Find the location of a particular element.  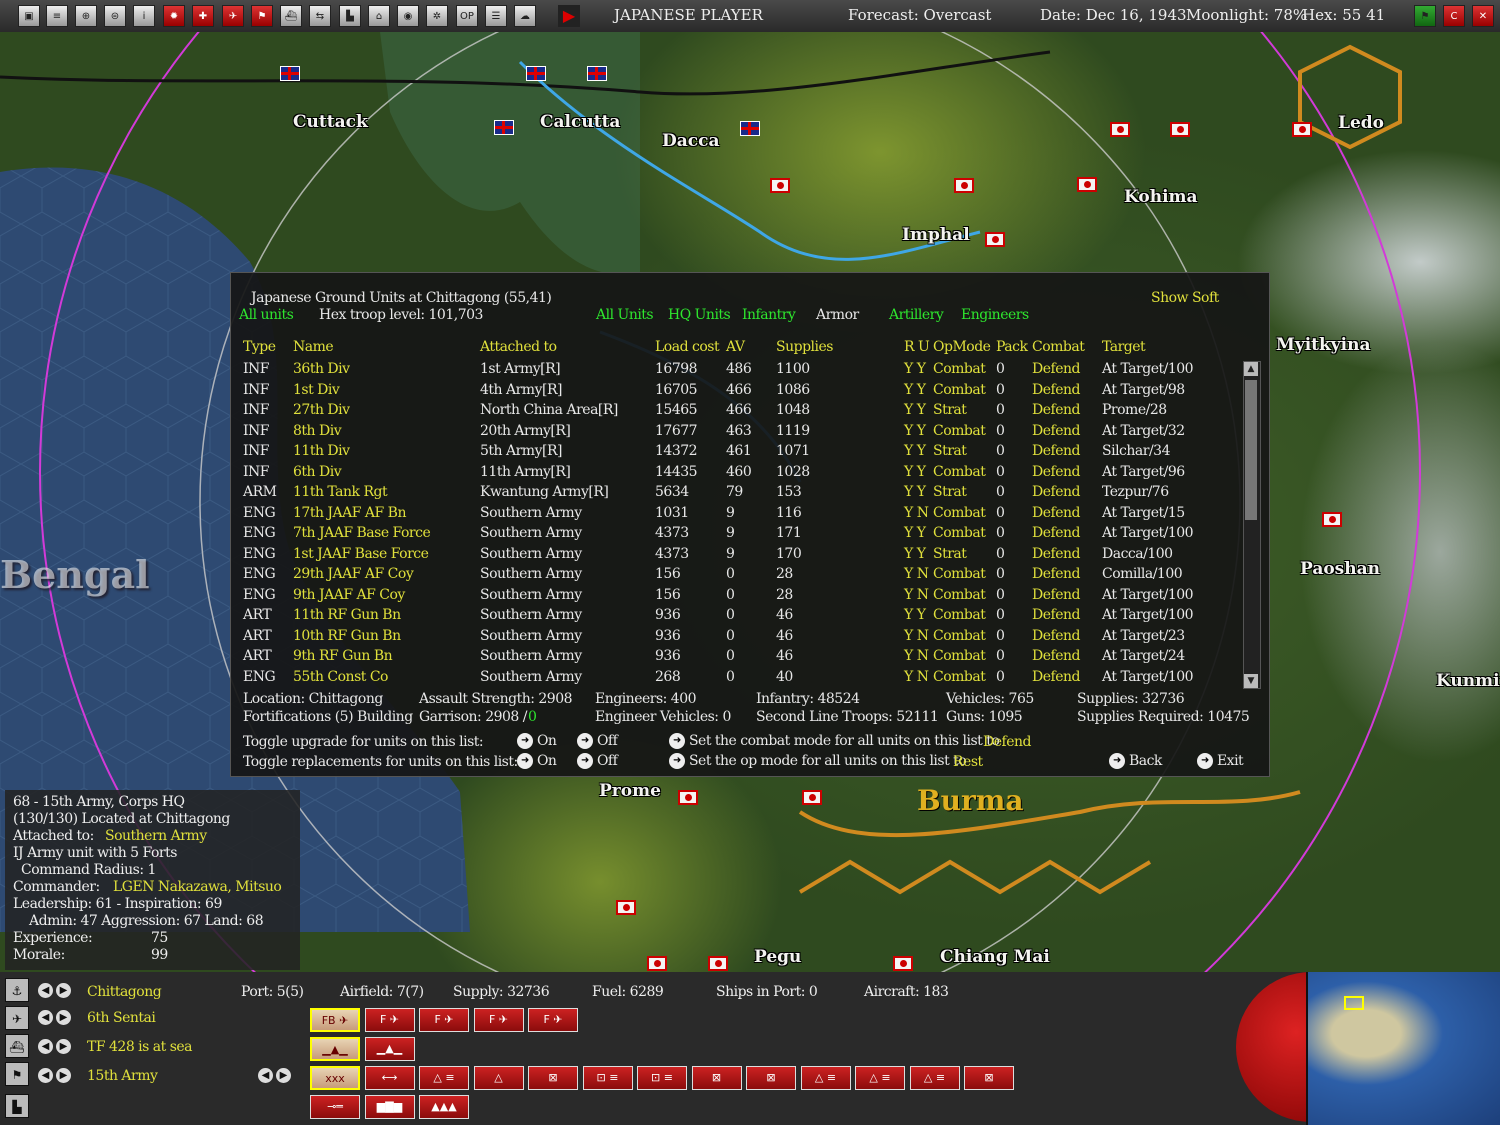

air-unit-button: F ✈ is located at coordinates (444, 1020).